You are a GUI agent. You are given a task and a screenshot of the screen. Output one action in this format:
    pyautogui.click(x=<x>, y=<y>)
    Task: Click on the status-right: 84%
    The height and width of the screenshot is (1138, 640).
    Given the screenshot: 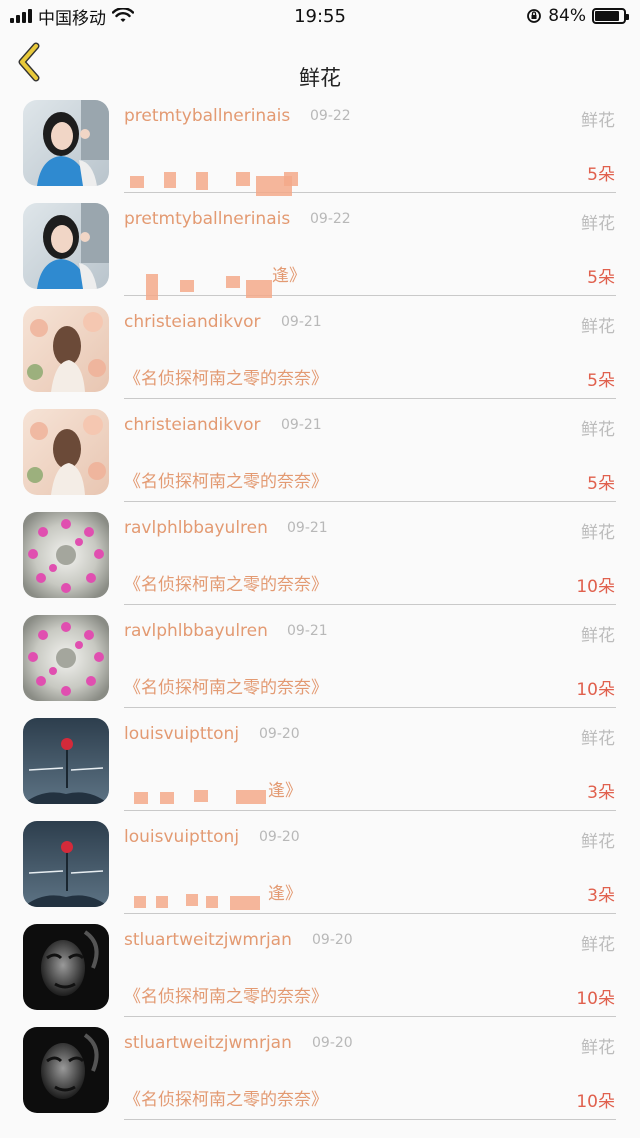 What is the action you would take?
    pyautogui.click(x=577, y=16)
    